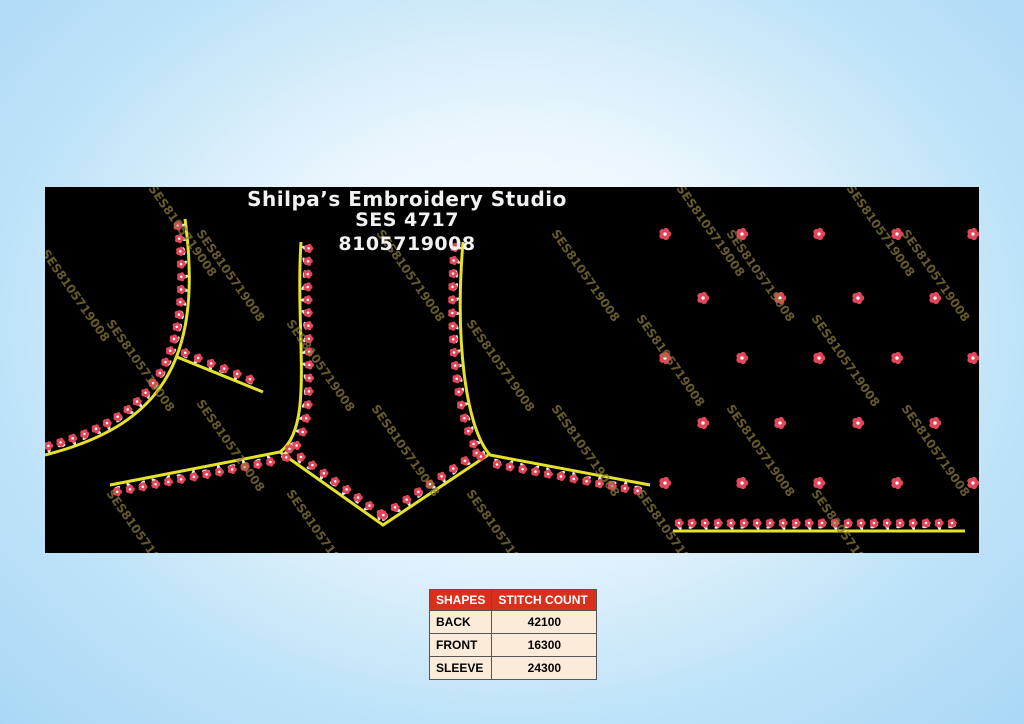 This screenshot has width=1024, height=724. Describe the element at coordinates (460, 645) in the screenshot. I see `shape-name: FRONT` at that location.